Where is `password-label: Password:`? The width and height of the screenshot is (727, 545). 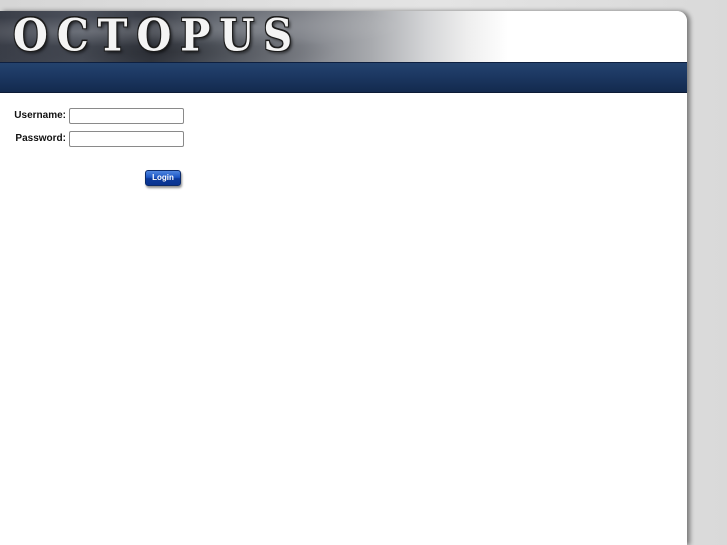
password-label: Password: is located at coordinates (40, 138).